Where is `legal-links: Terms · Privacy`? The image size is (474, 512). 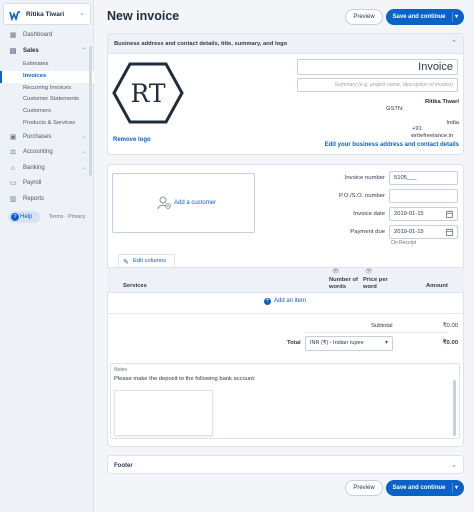
legal-links: Terms · Privacy is located at coordinates (67, 217).